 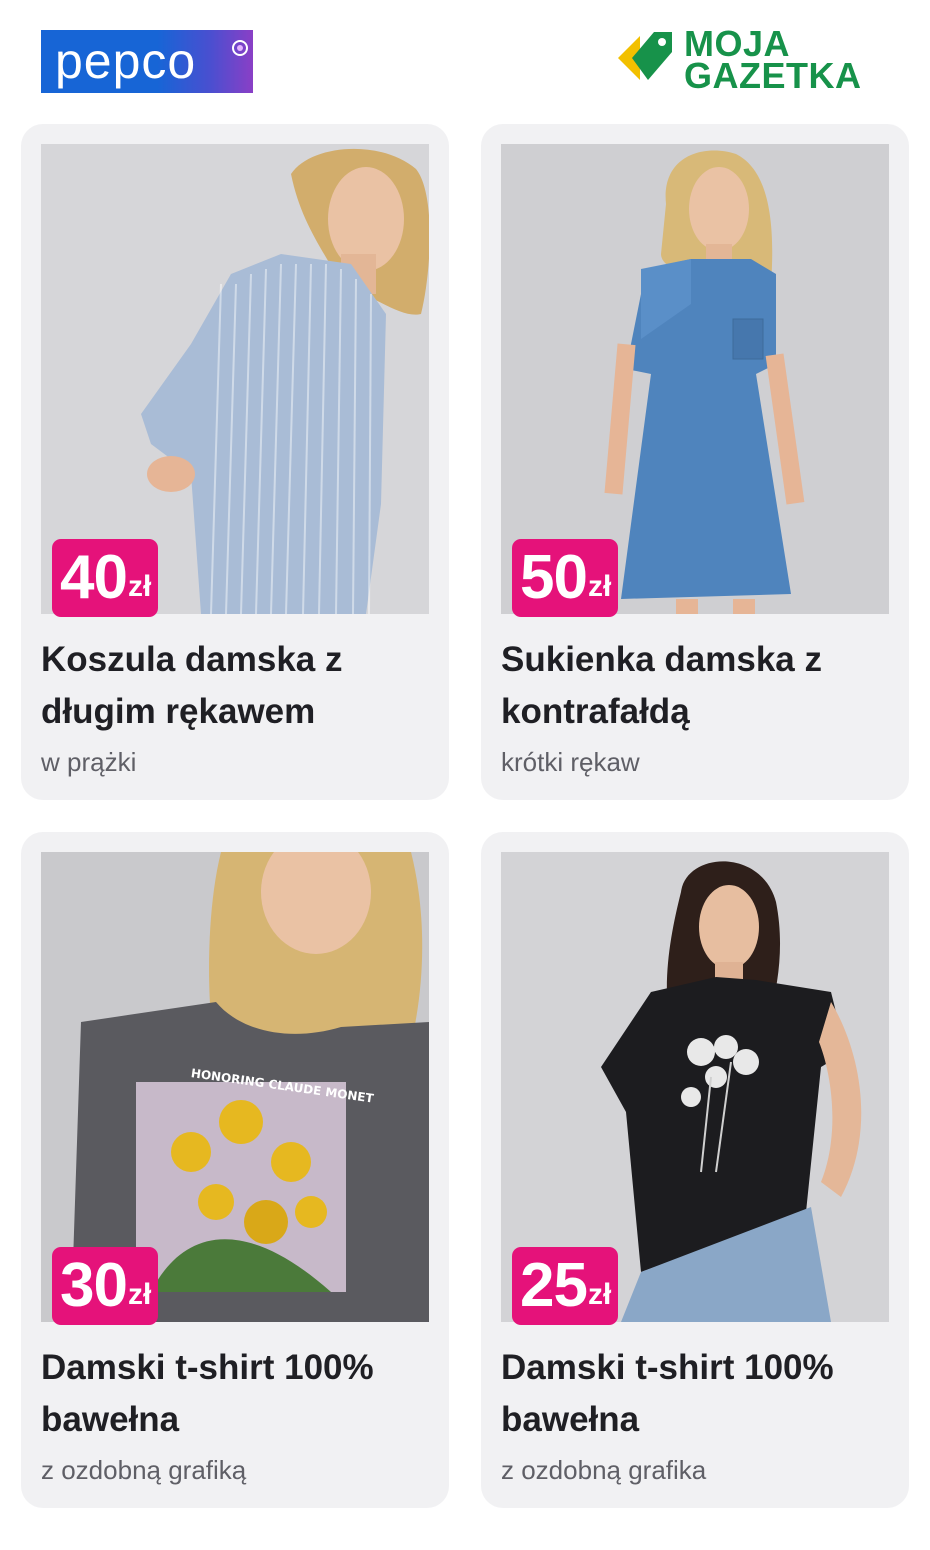 I want to click on product-subtitle: w prążki, so click(x=89, y=762).